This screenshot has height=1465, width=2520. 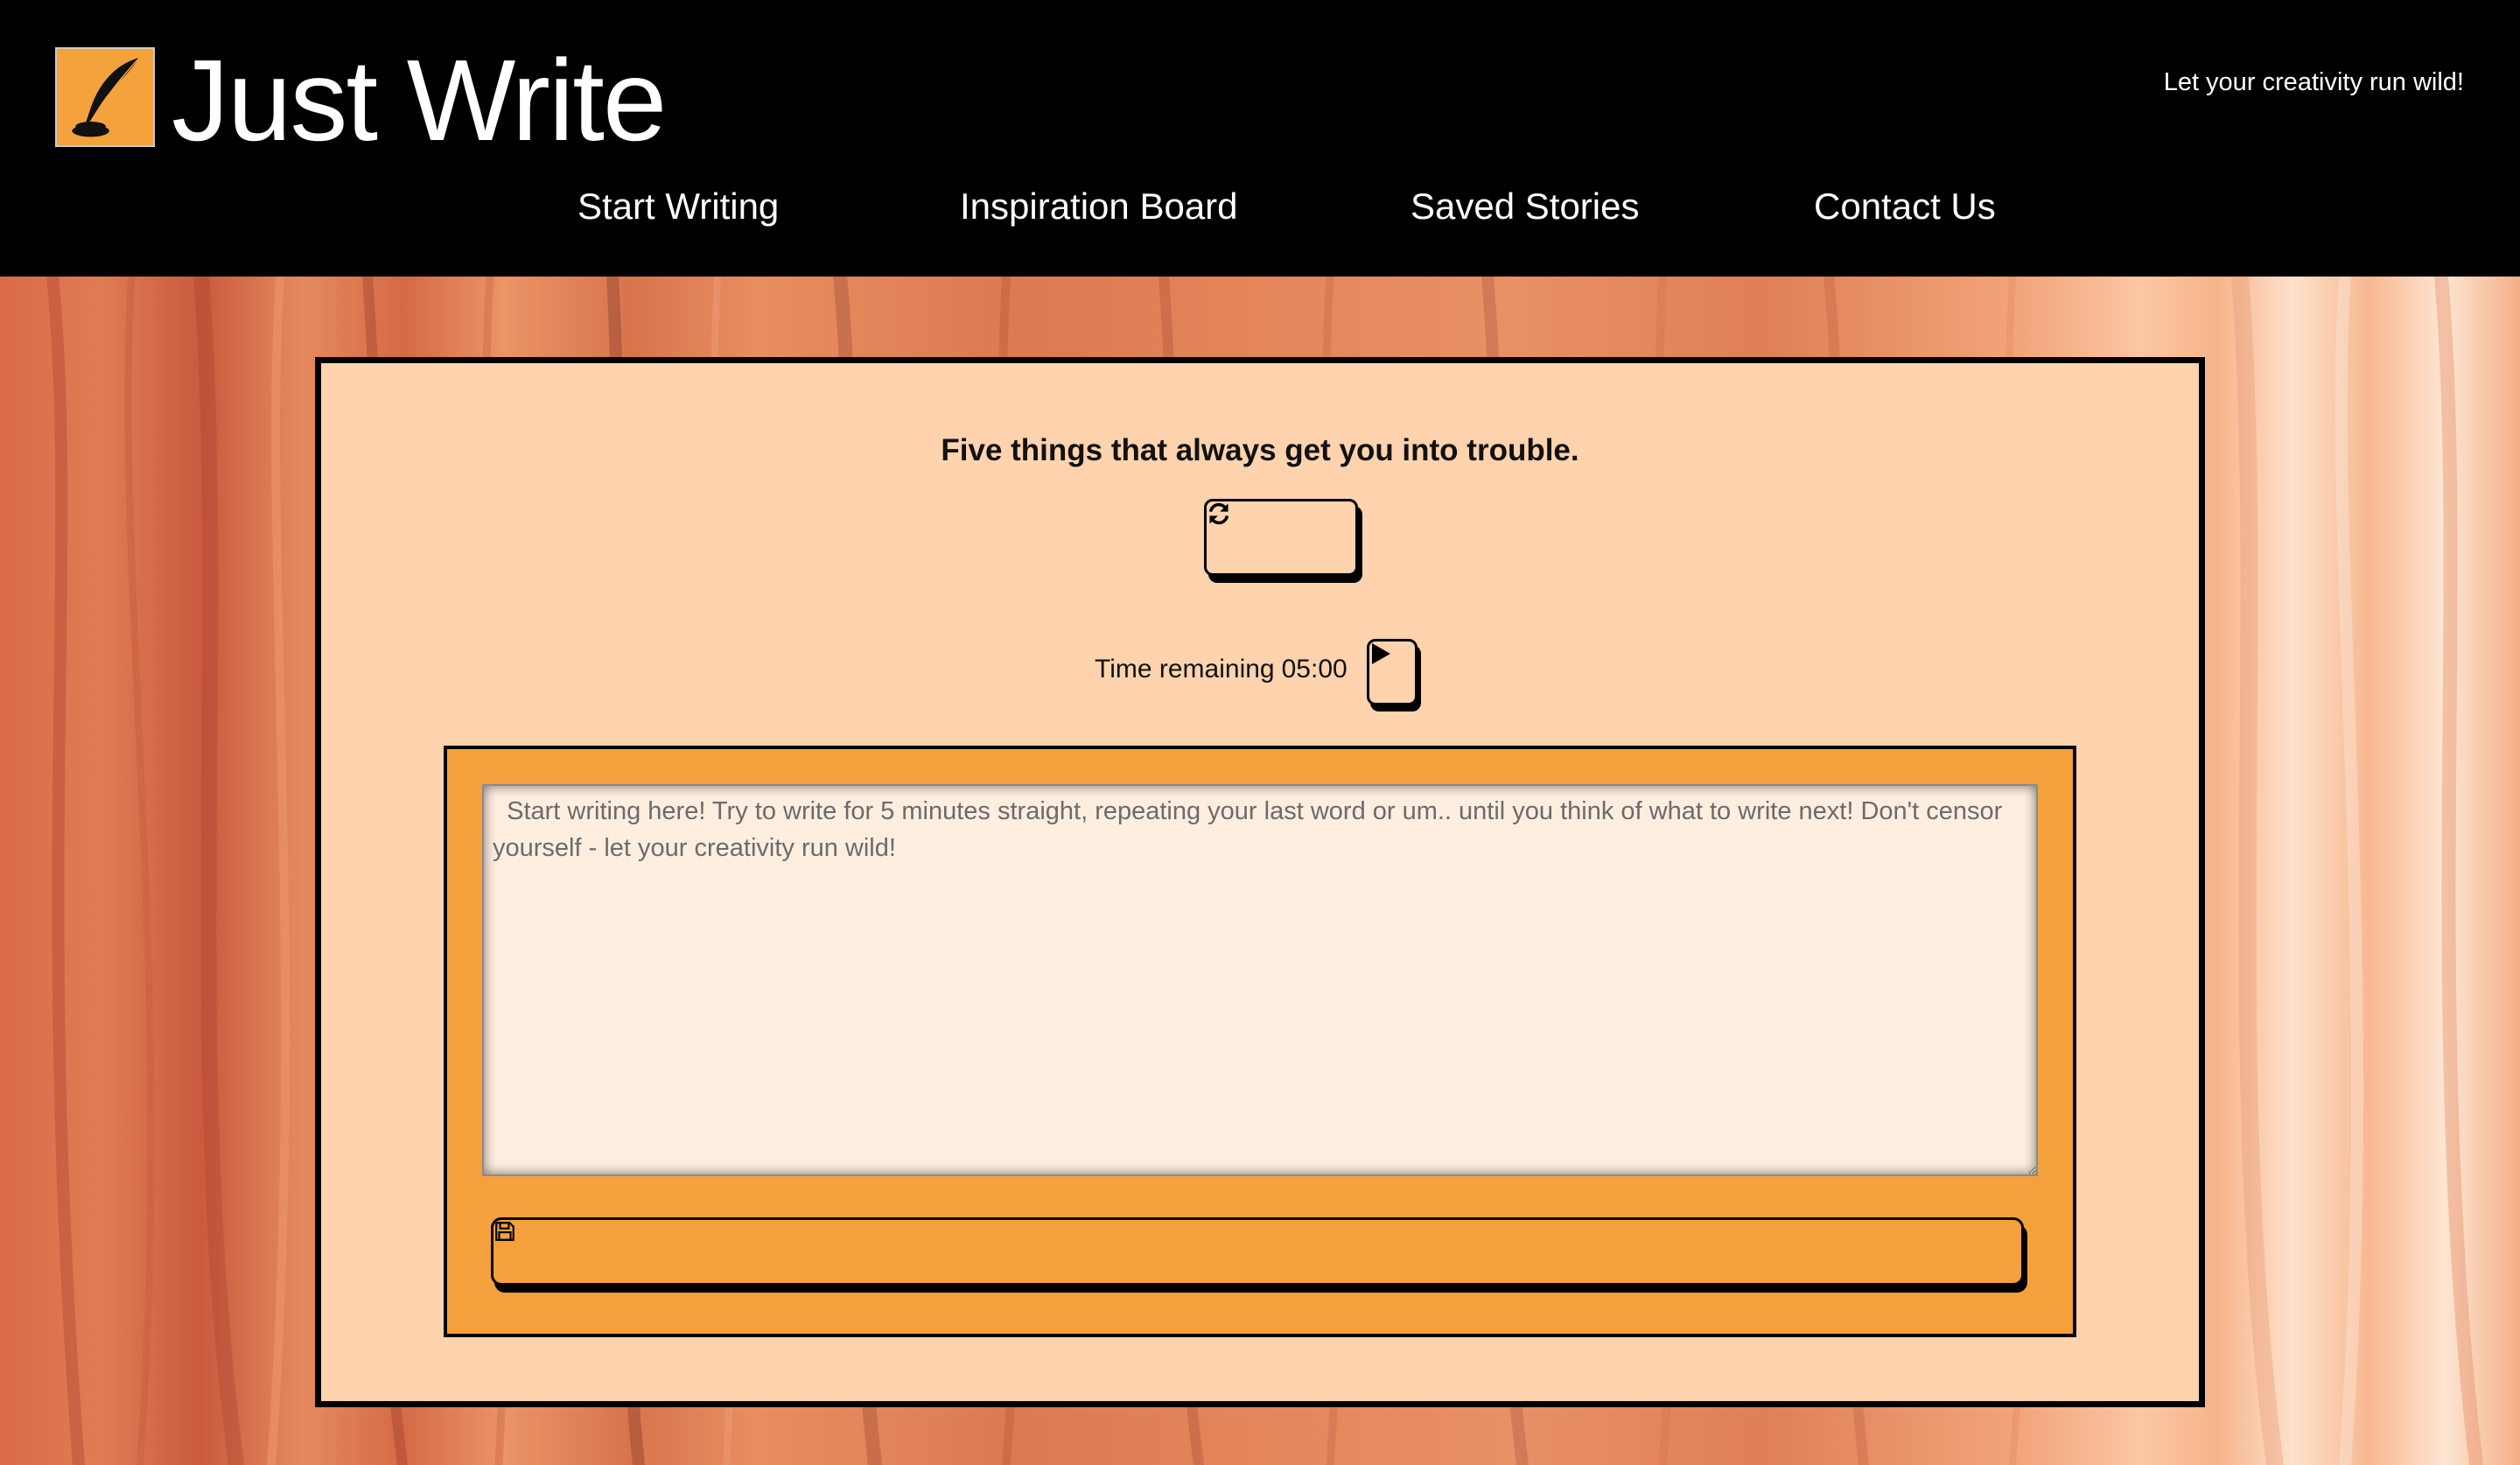 I want to click on nav-contact-us: Contact Us, so click(x=1905, y=206).